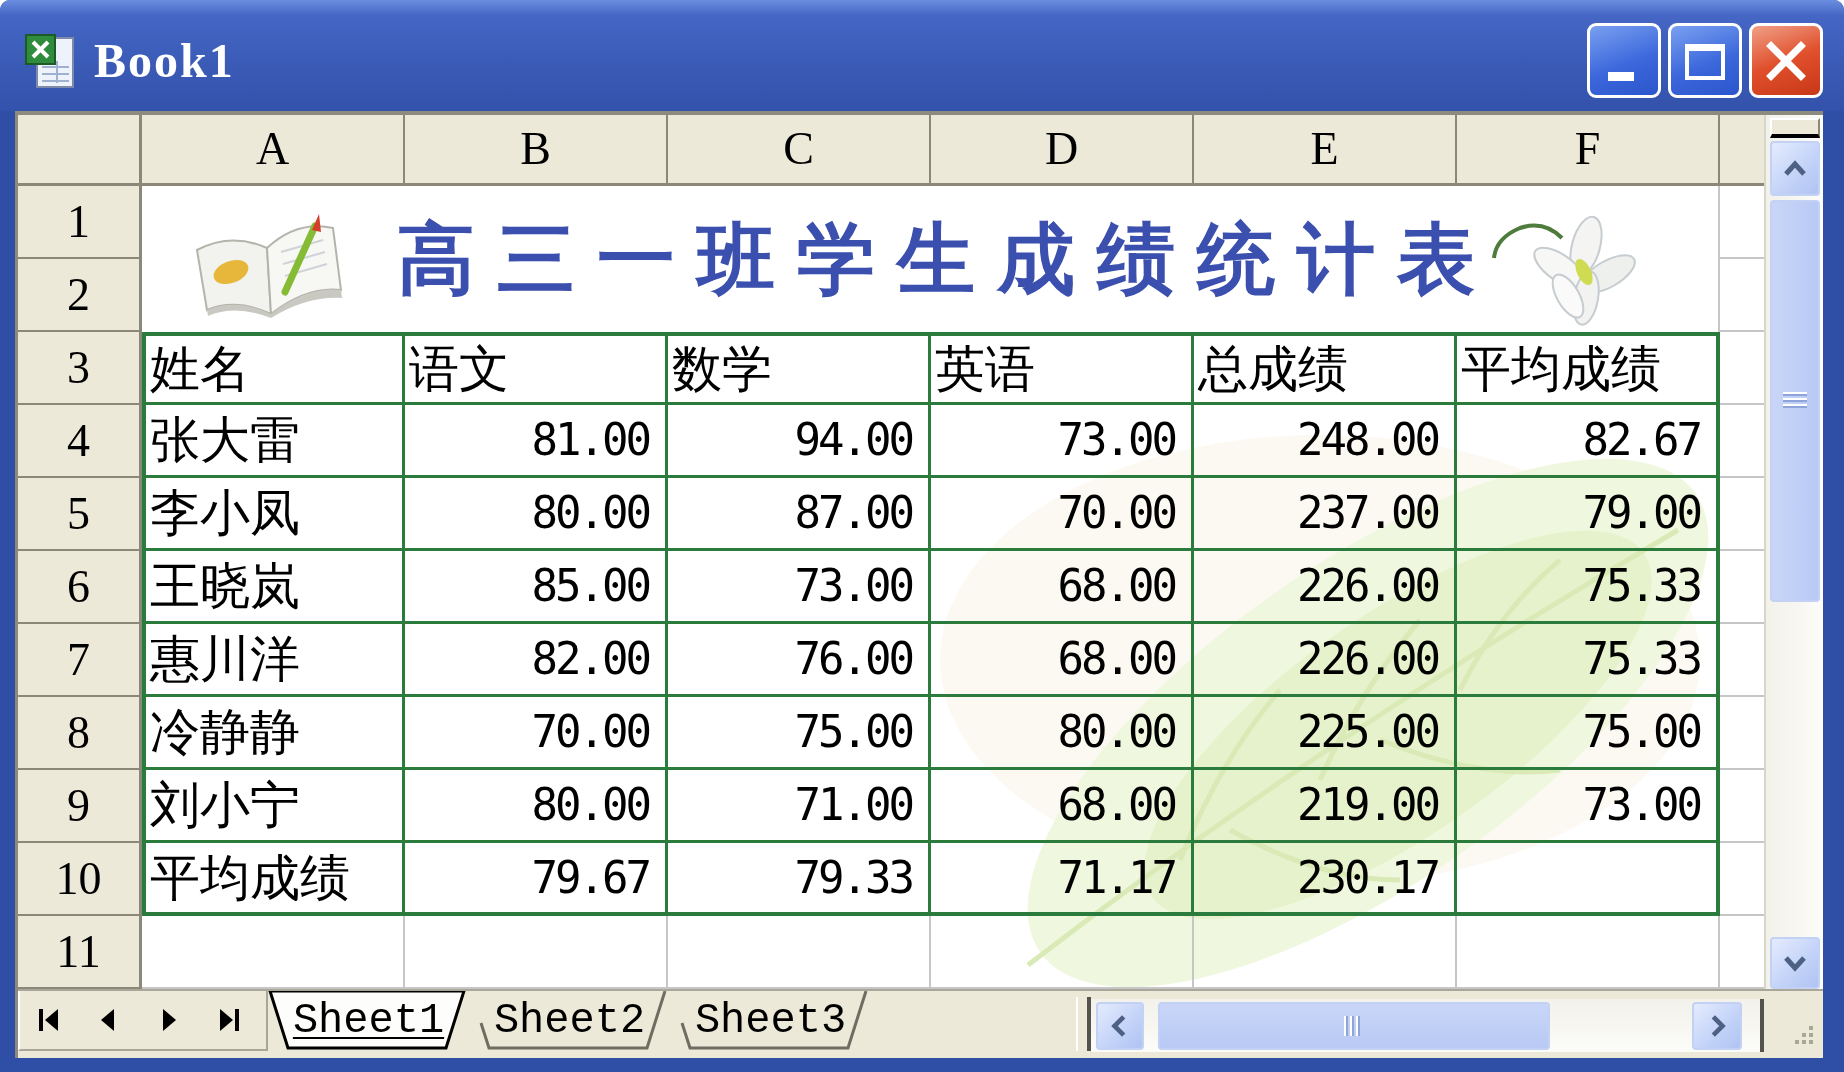 This screenshot has width=1844, height=1072. Describe the element at coordinates (799, 514) in the screenshot. I see `table-cell: 87.00` at that location.